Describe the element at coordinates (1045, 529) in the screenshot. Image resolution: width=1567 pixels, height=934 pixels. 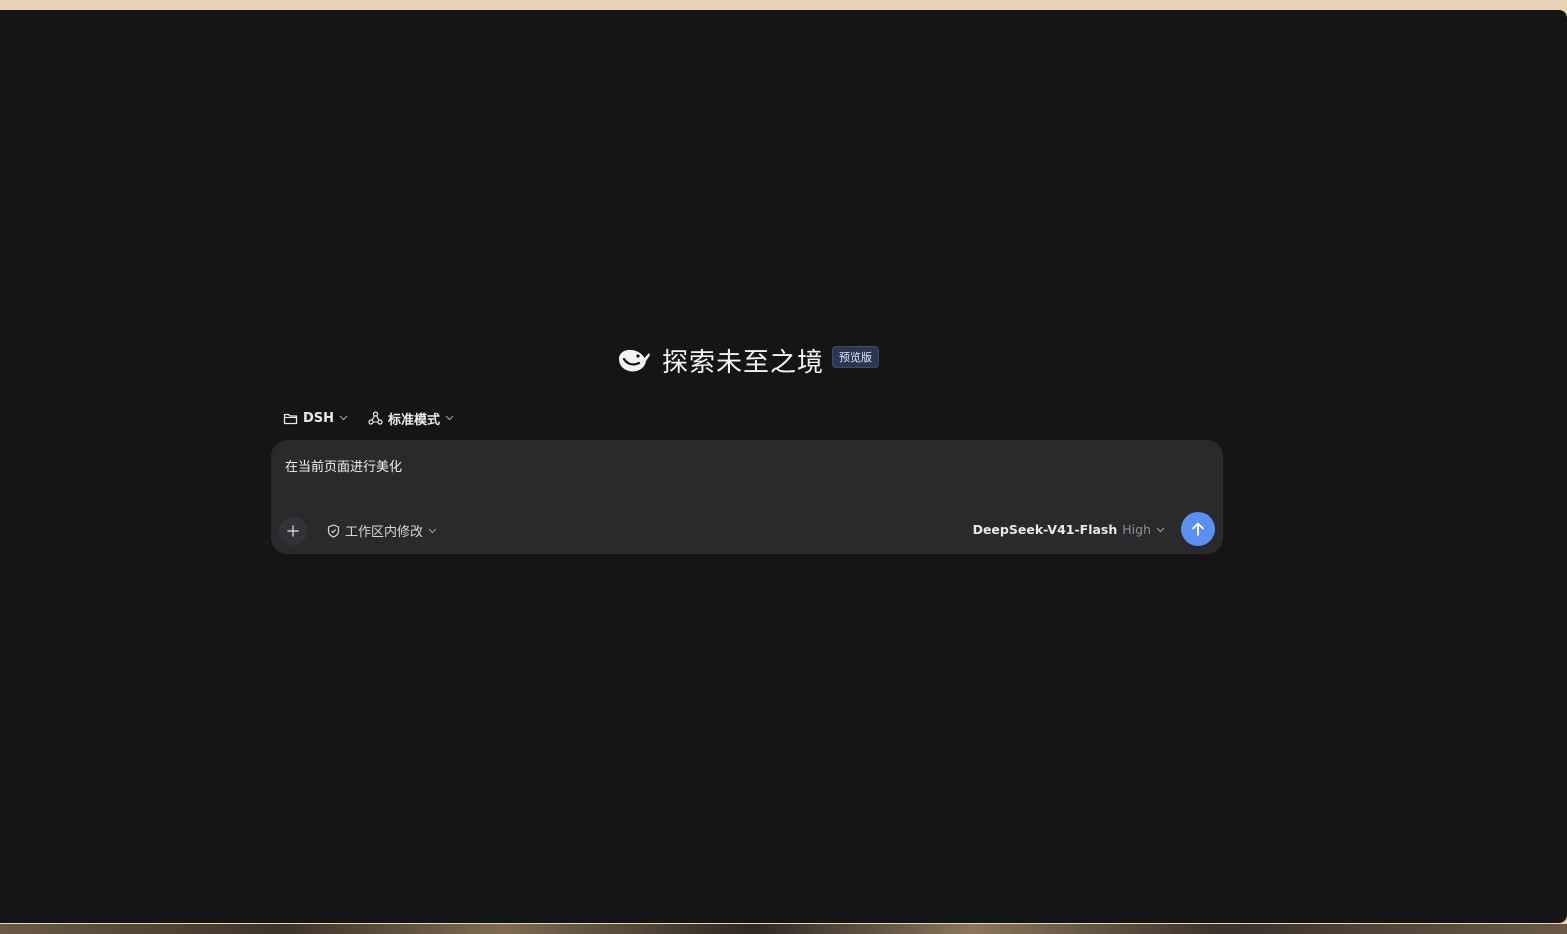
I see `model-name: DeepSeek-V41-Flash` at that location.